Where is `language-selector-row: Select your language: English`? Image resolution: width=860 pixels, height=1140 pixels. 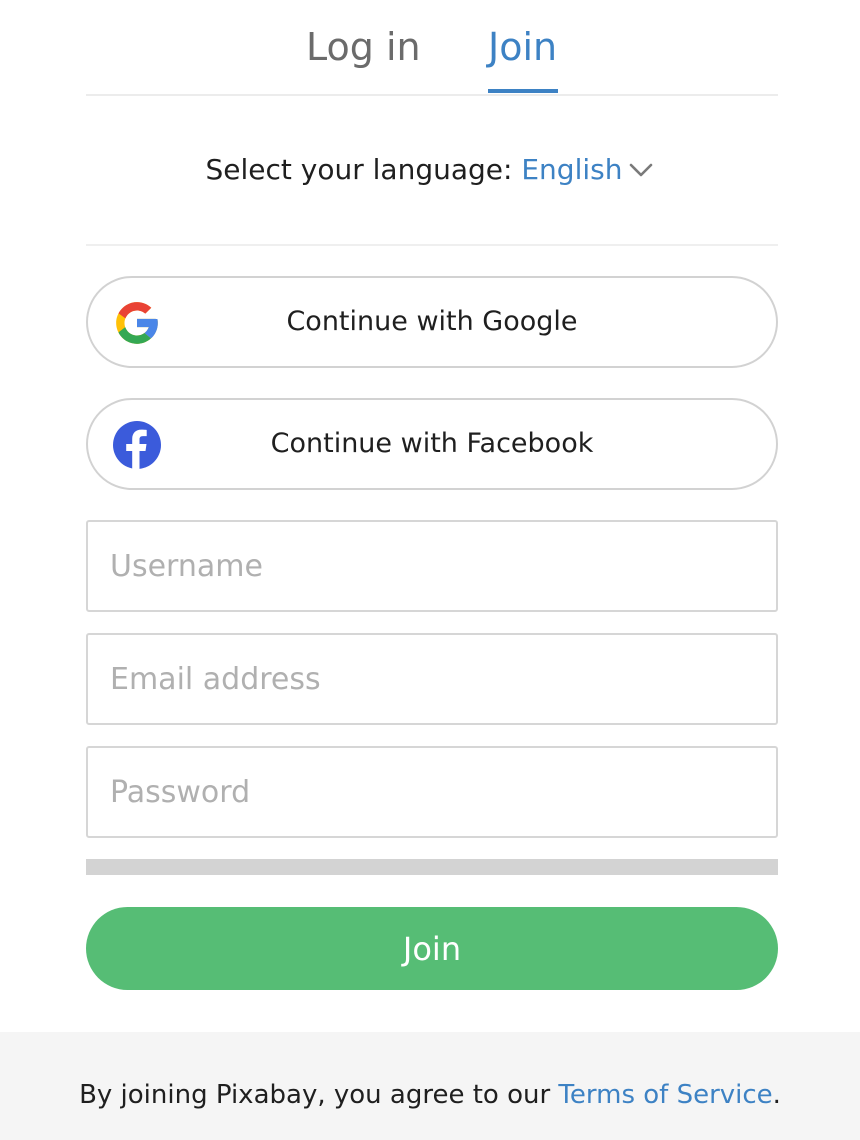 language-selector-row: Select your language: English is located at coordinates (430, 170).